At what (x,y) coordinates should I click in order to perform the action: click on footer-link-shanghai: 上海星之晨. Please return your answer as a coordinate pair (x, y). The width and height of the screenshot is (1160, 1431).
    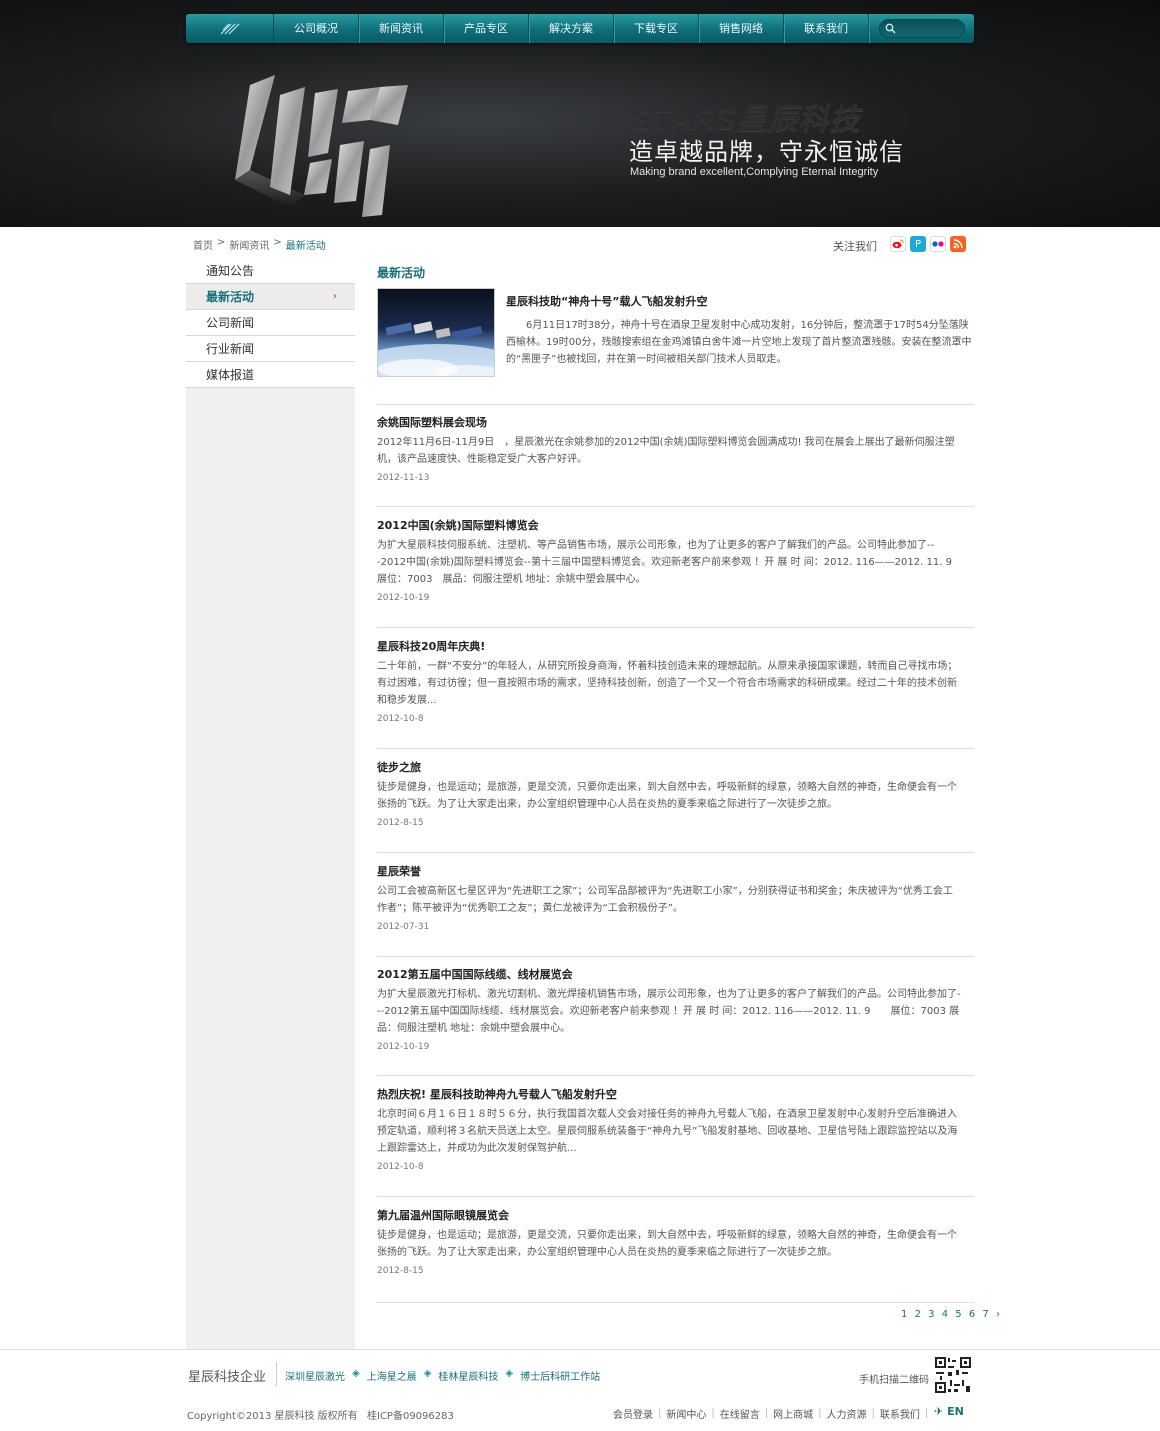
    Looking at the image, I should click on (392, 1375).